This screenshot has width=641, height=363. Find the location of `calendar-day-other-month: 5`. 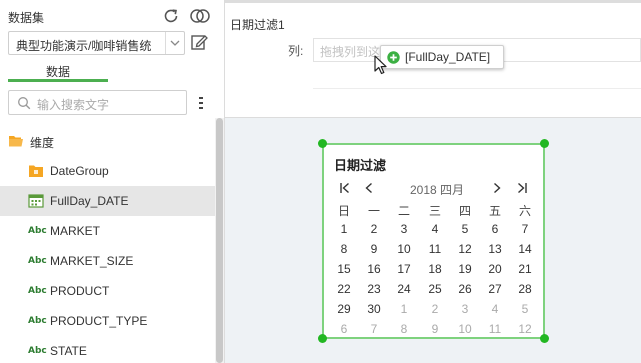

calendar-day-other-month: 5 is located at coordinates (525, 309).